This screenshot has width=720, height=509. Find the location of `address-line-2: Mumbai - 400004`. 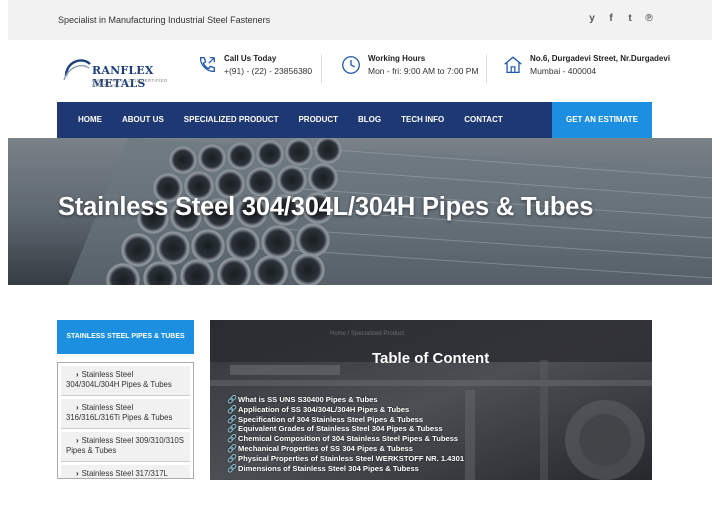

address-line-2: Mumbai - 400004 is located at coordinates (563, 71).